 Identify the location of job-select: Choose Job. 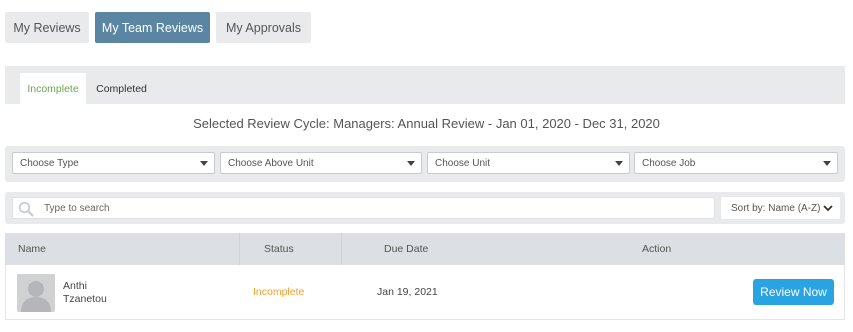
(736, 163).